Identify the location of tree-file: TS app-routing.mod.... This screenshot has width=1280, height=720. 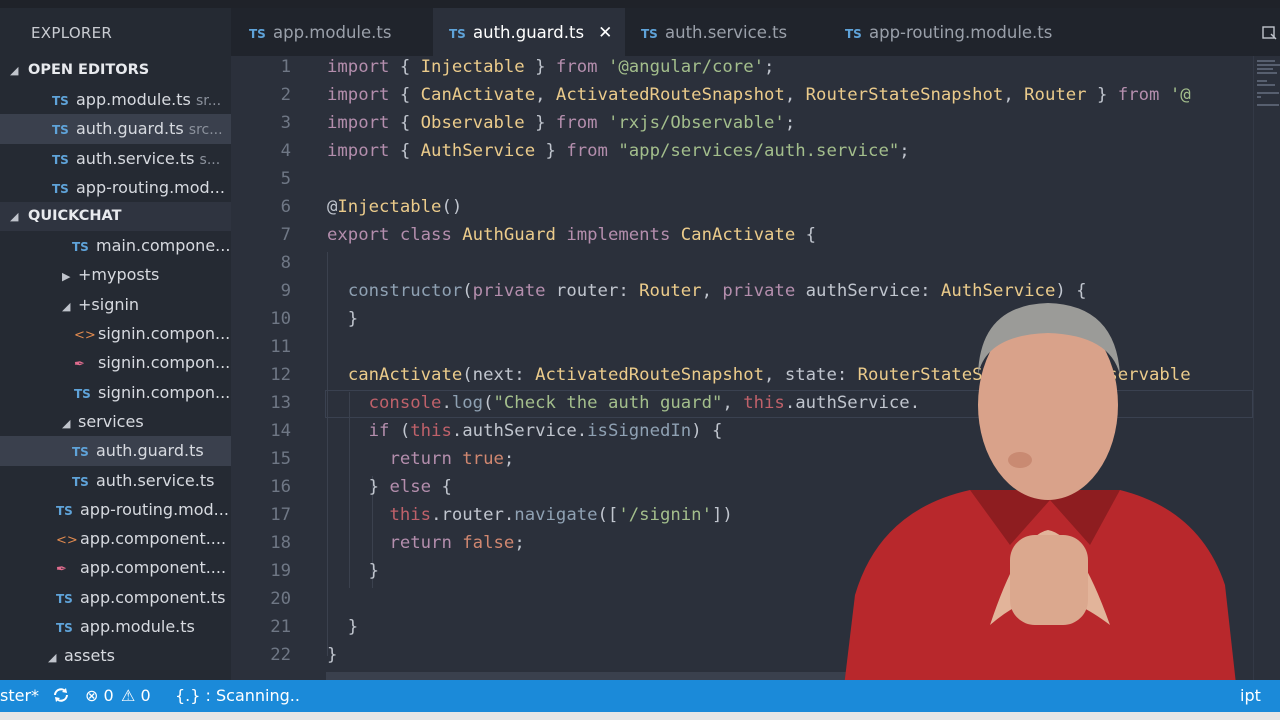
(115, 509).